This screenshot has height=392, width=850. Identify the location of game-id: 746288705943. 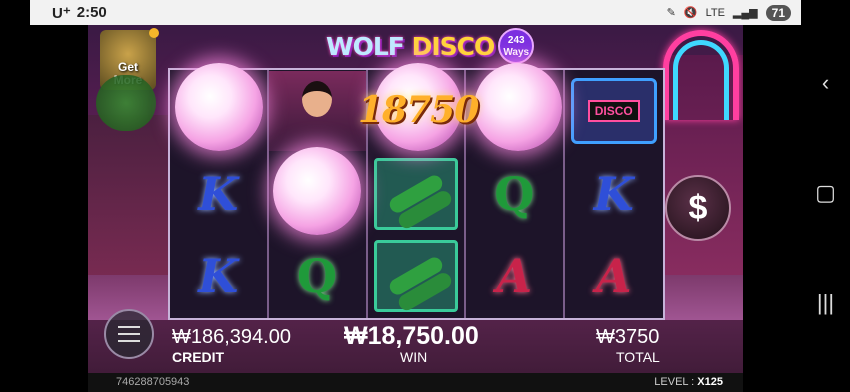
(153, 382).